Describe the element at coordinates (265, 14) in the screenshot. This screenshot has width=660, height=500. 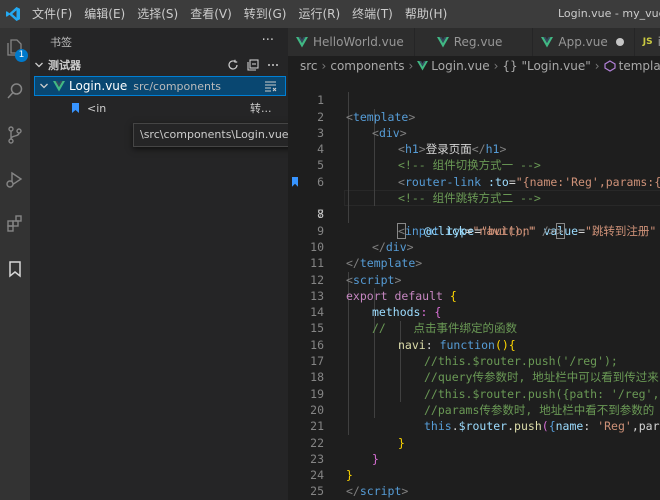
I see `menu-go: 转到(G)` at that location.